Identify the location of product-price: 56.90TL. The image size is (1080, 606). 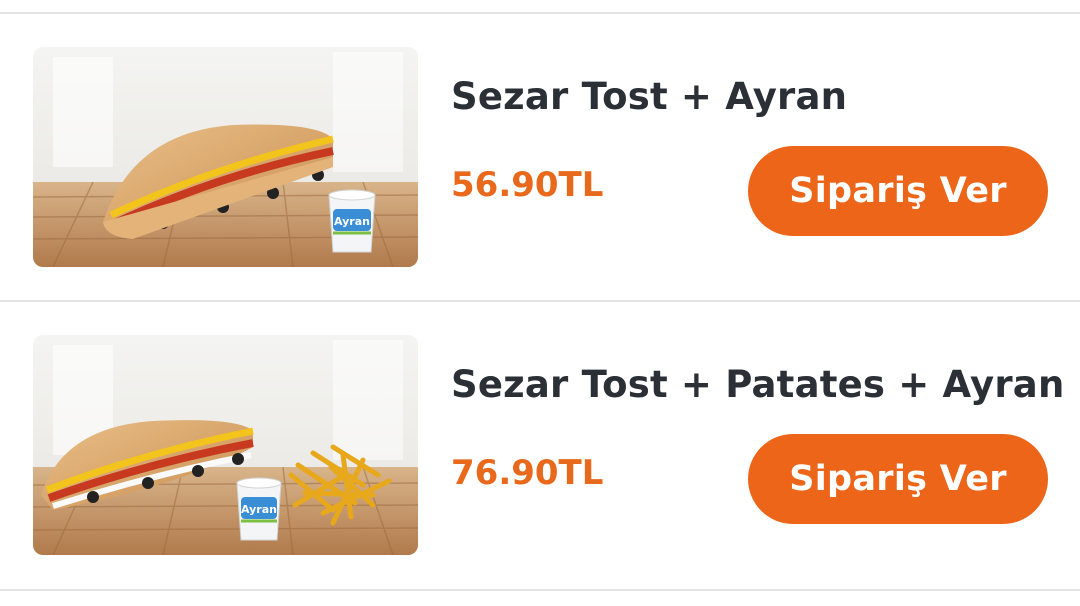
(527, 185).